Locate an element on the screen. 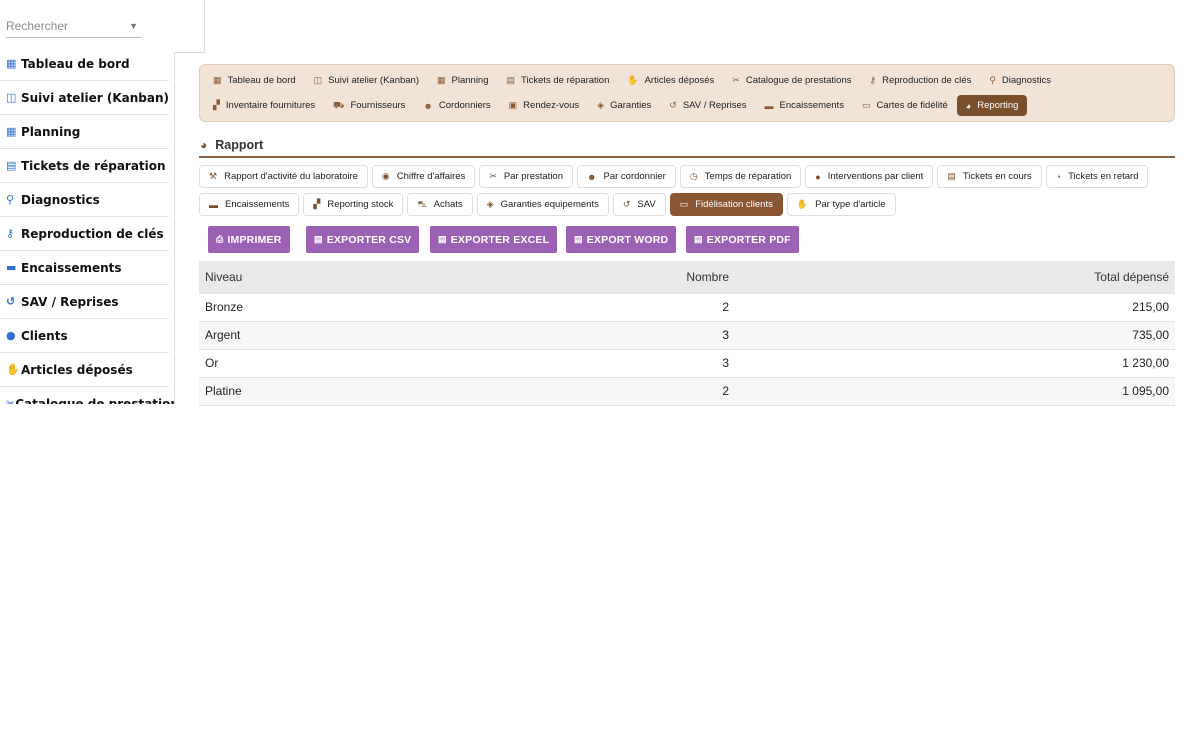 The image size is (1200, 743). sidebar-item-tableau-de-bord: ▦ Tableau de bord is located at coordinates (84, 64).